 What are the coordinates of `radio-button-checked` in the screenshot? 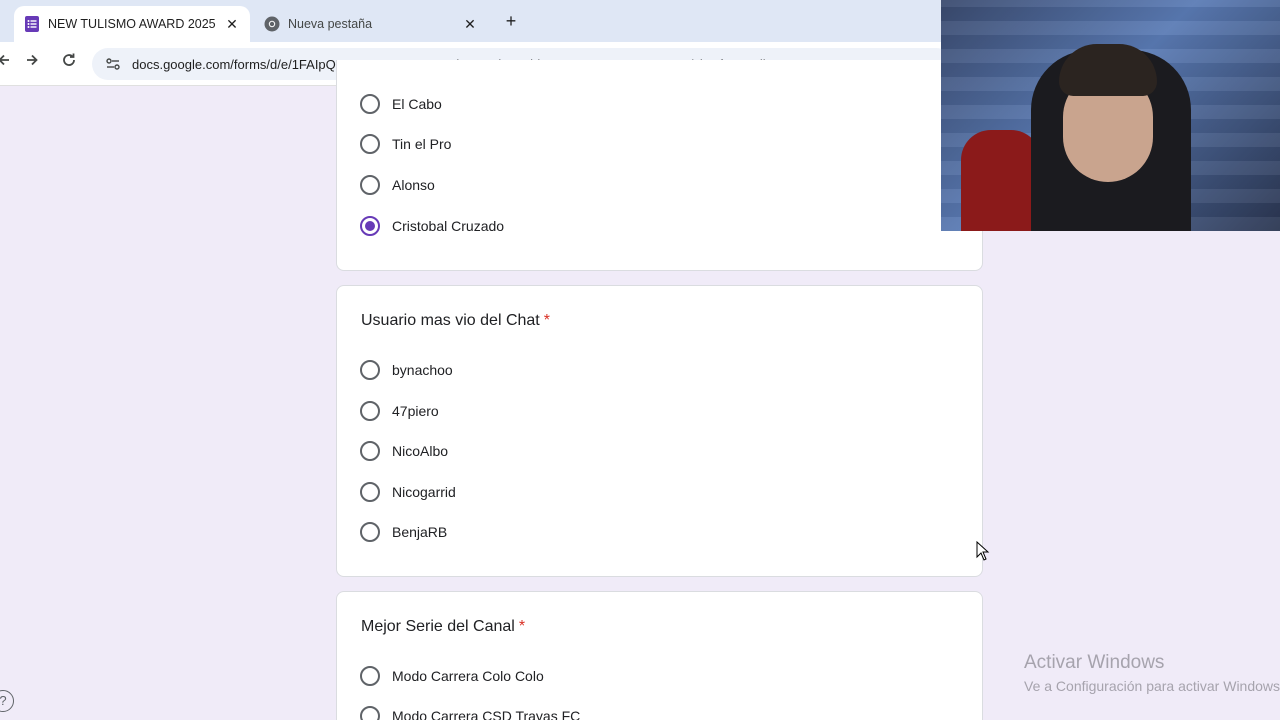 It's located at (370, 226).